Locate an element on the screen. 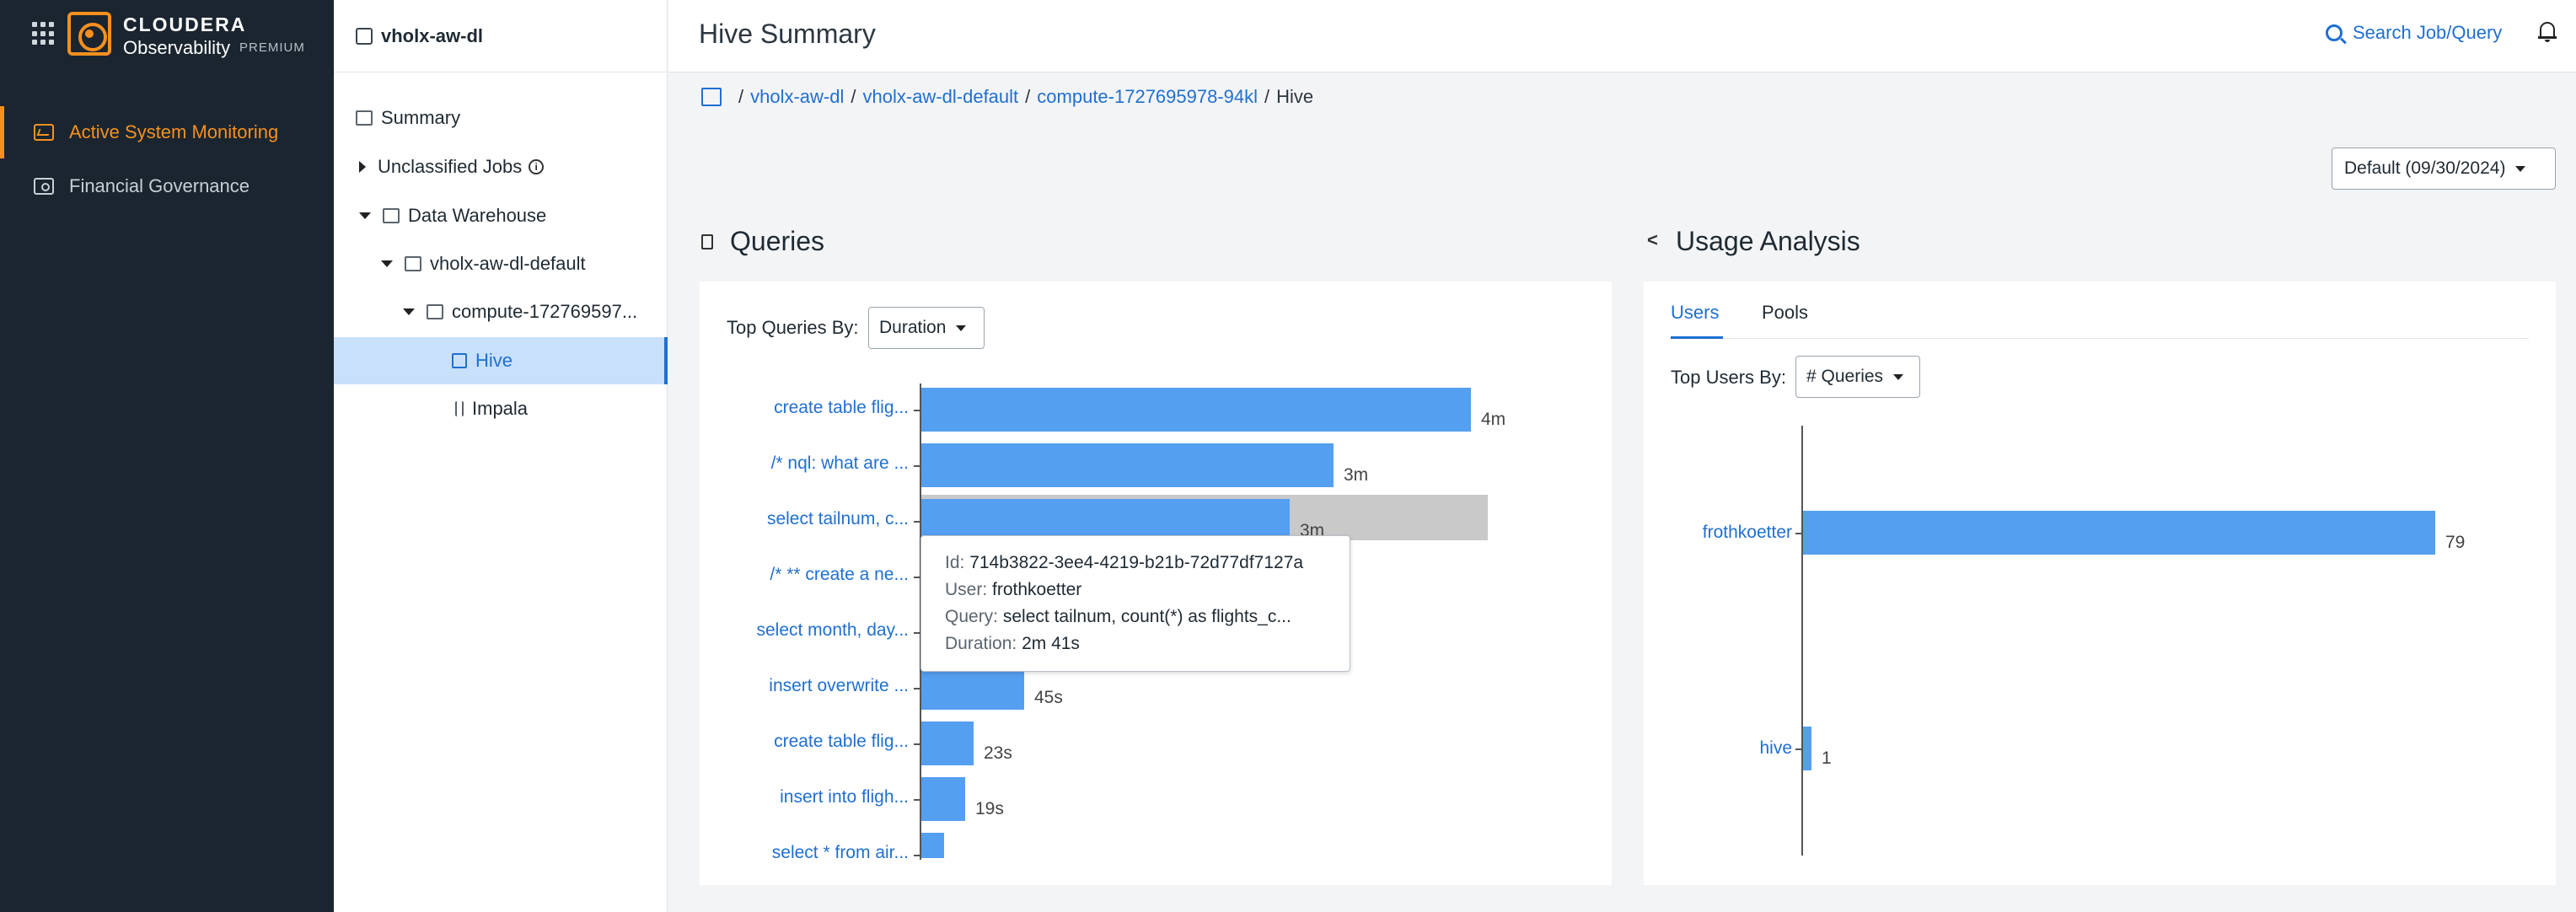 Image resolution: width=2576 pixels, height=912 pixels. tooltip-duration-key: Duration: is located at coordinates (981, 643).